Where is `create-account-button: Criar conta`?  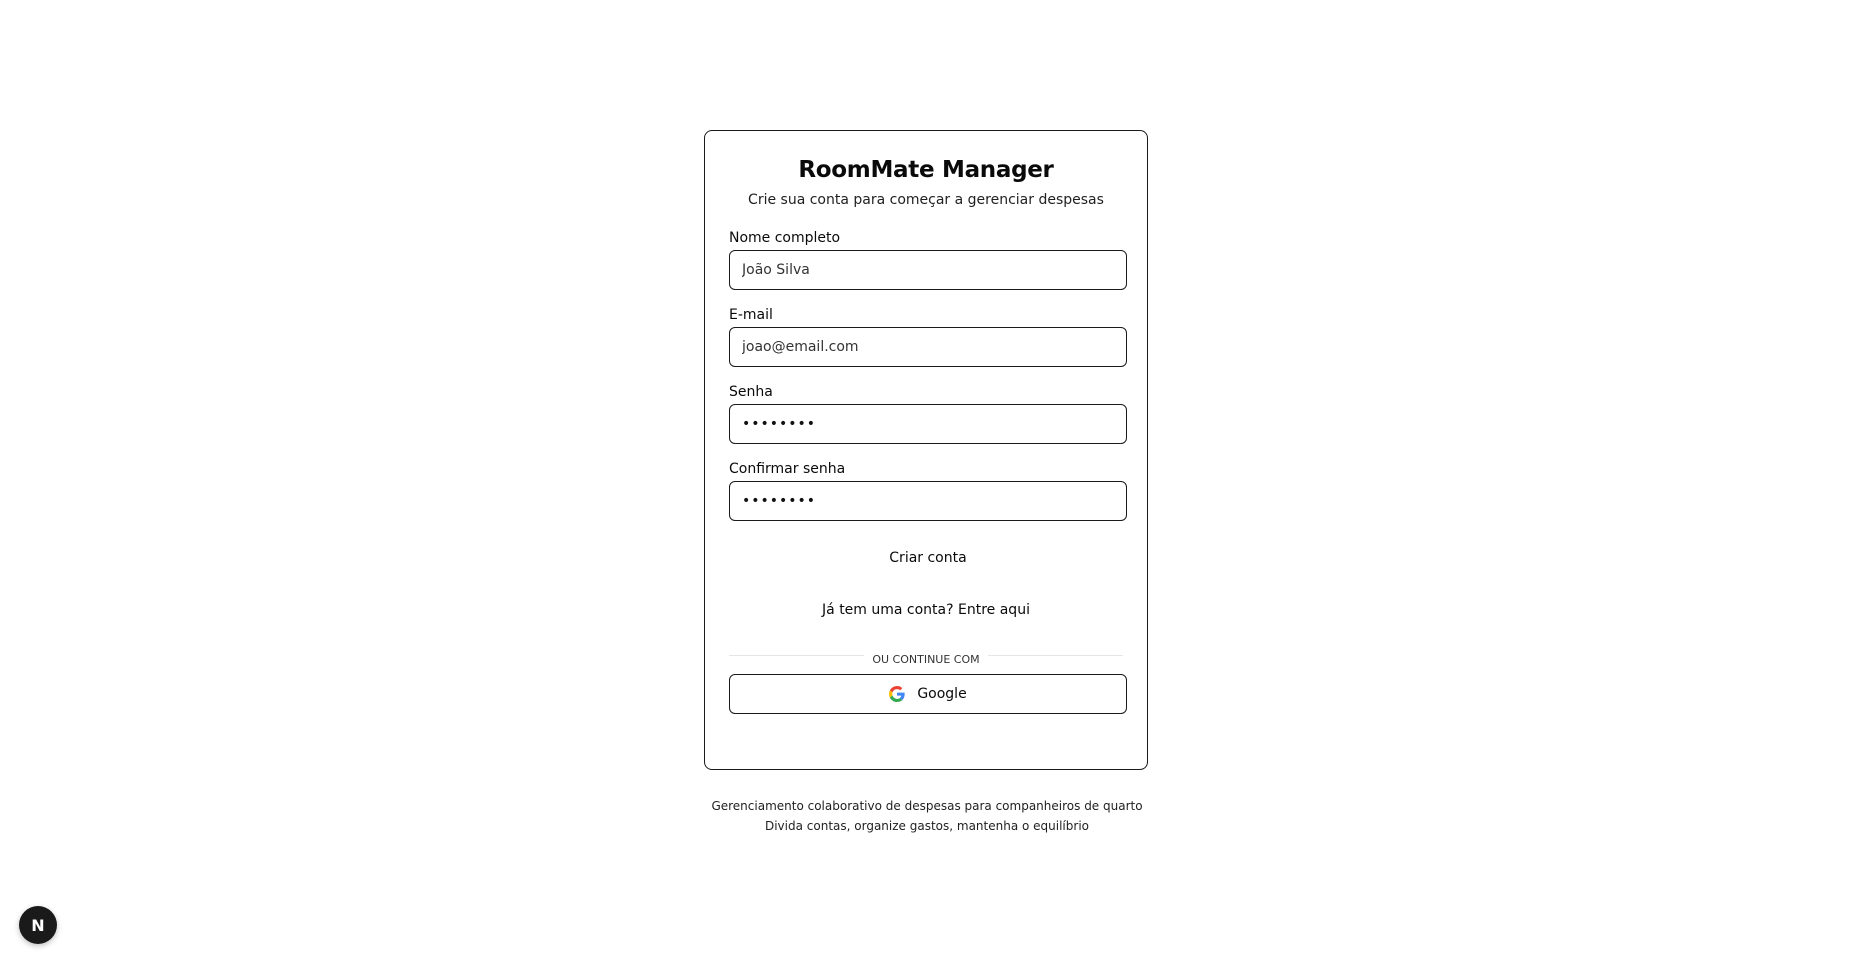
create-account-button: Criar conta is located at coordinates (928, 558).